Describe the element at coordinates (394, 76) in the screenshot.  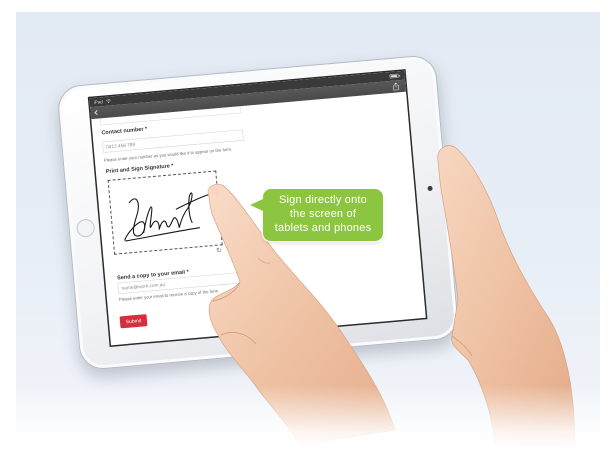
I see `battery-icon` at that location.